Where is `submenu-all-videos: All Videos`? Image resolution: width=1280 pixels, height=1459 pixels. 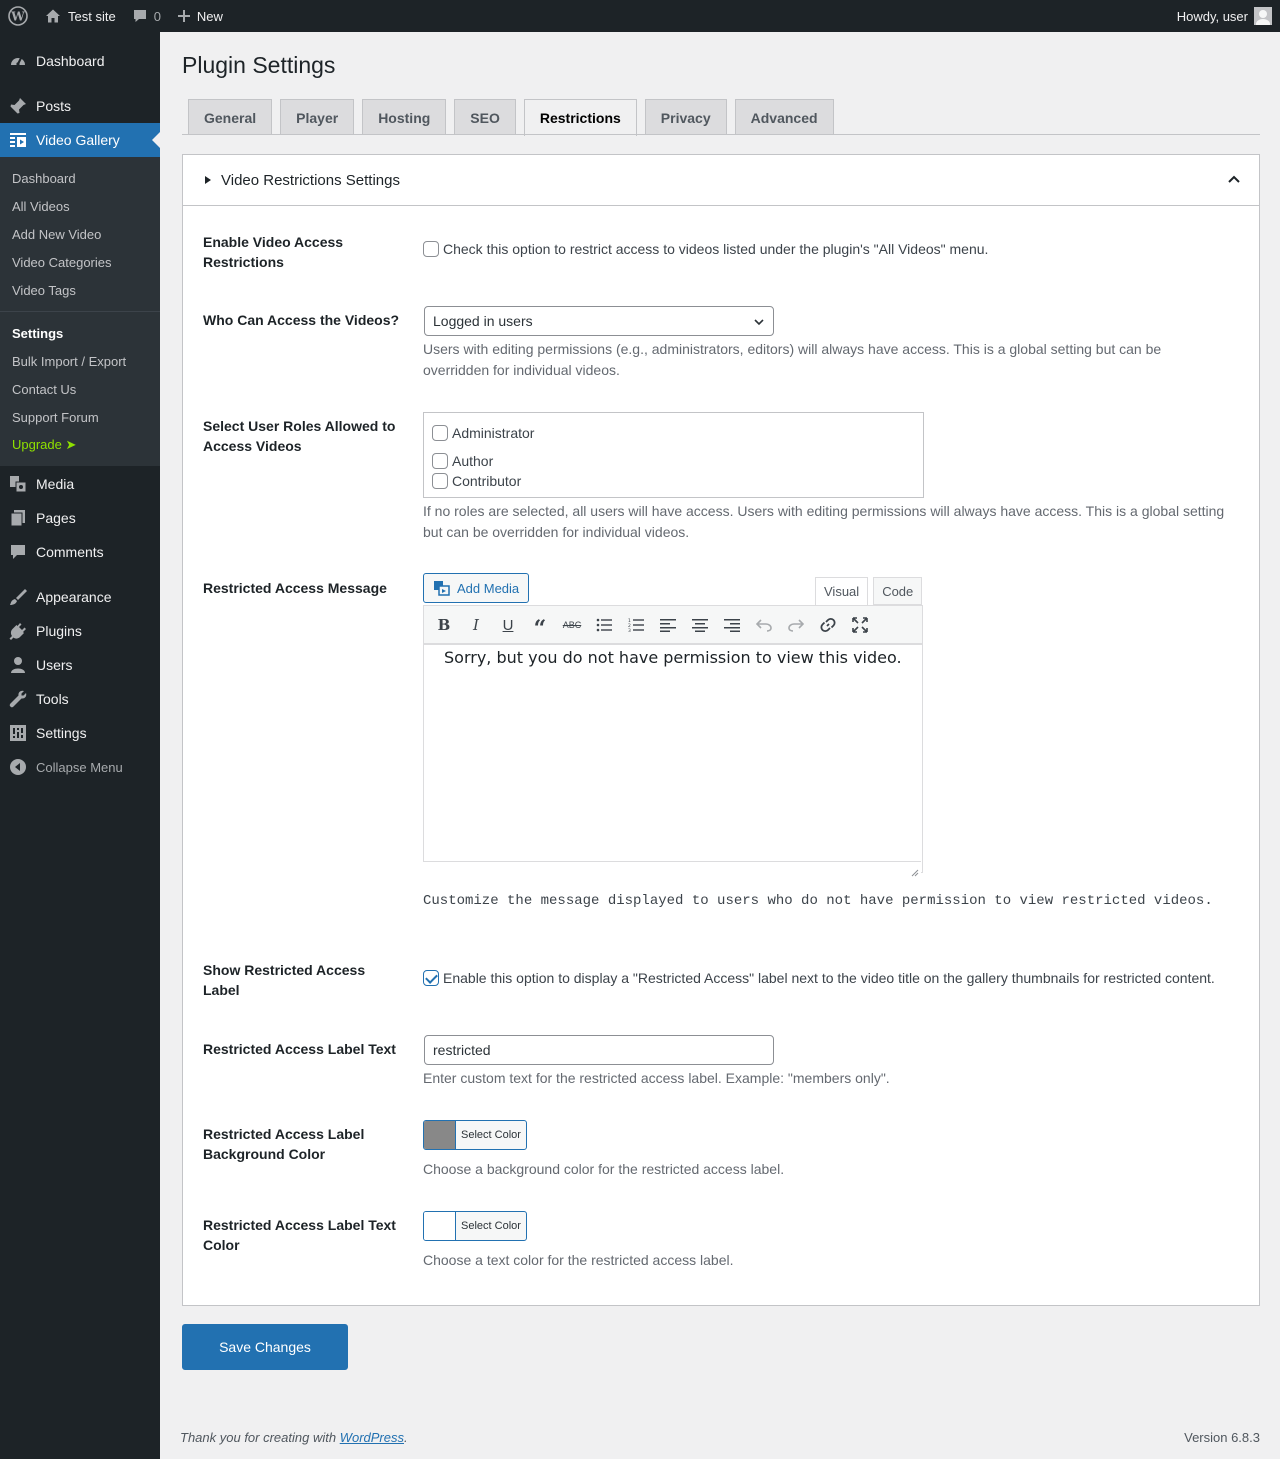 submenu-all-videos: All Videos is located at coordinates (80, 206).